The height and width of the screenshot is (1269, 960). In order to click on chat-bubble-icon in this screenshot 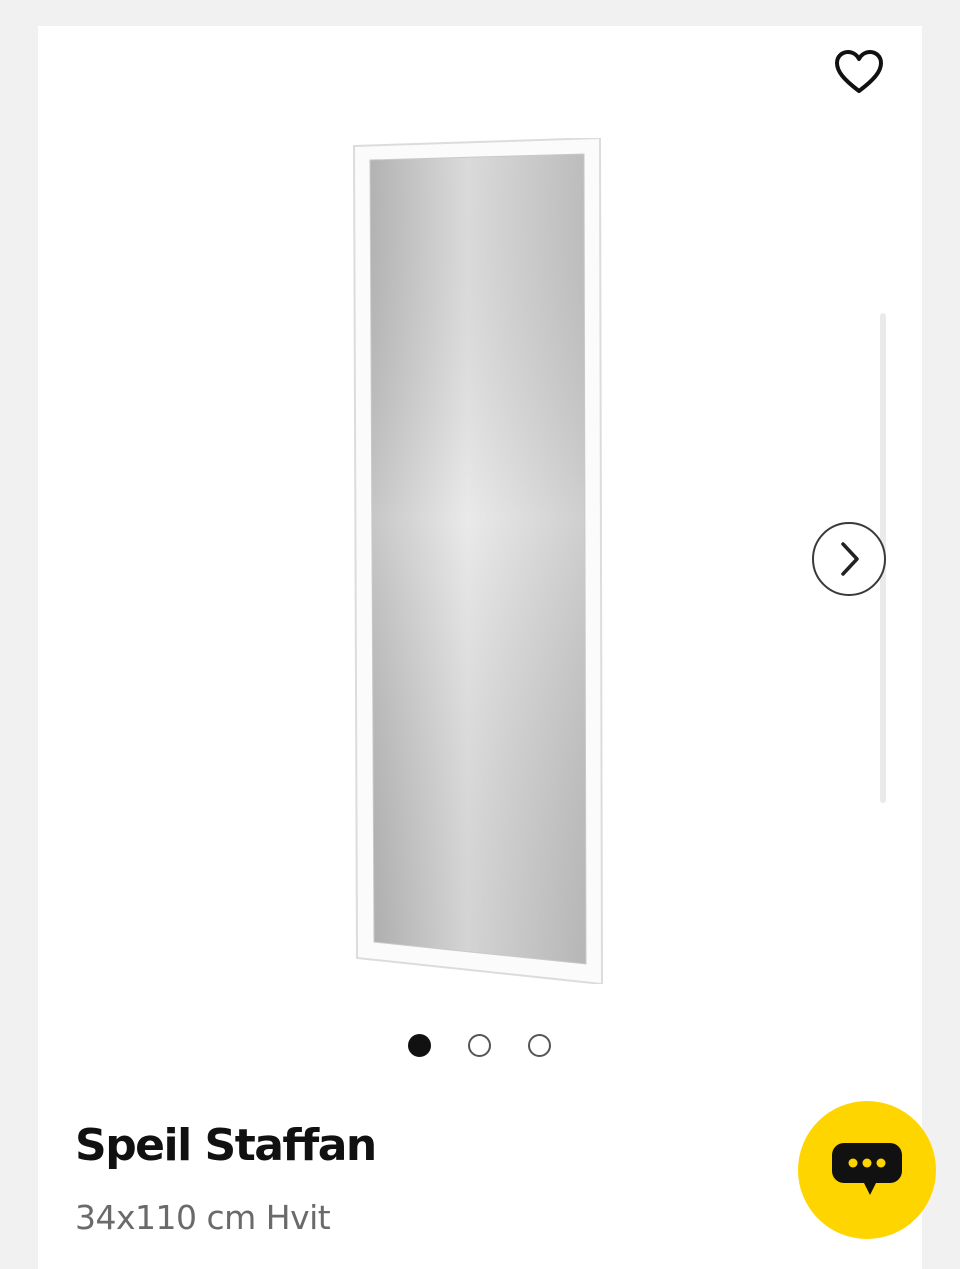, I will do `click(867, 1169)`.